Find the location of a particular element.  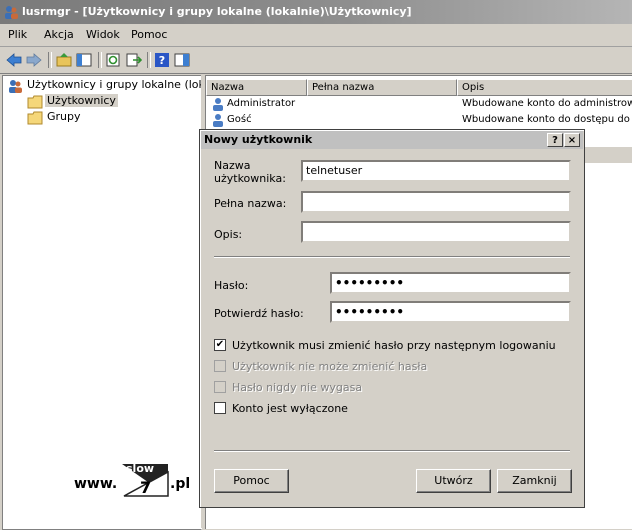

close-icon: × is located at coordinates (572, 140).